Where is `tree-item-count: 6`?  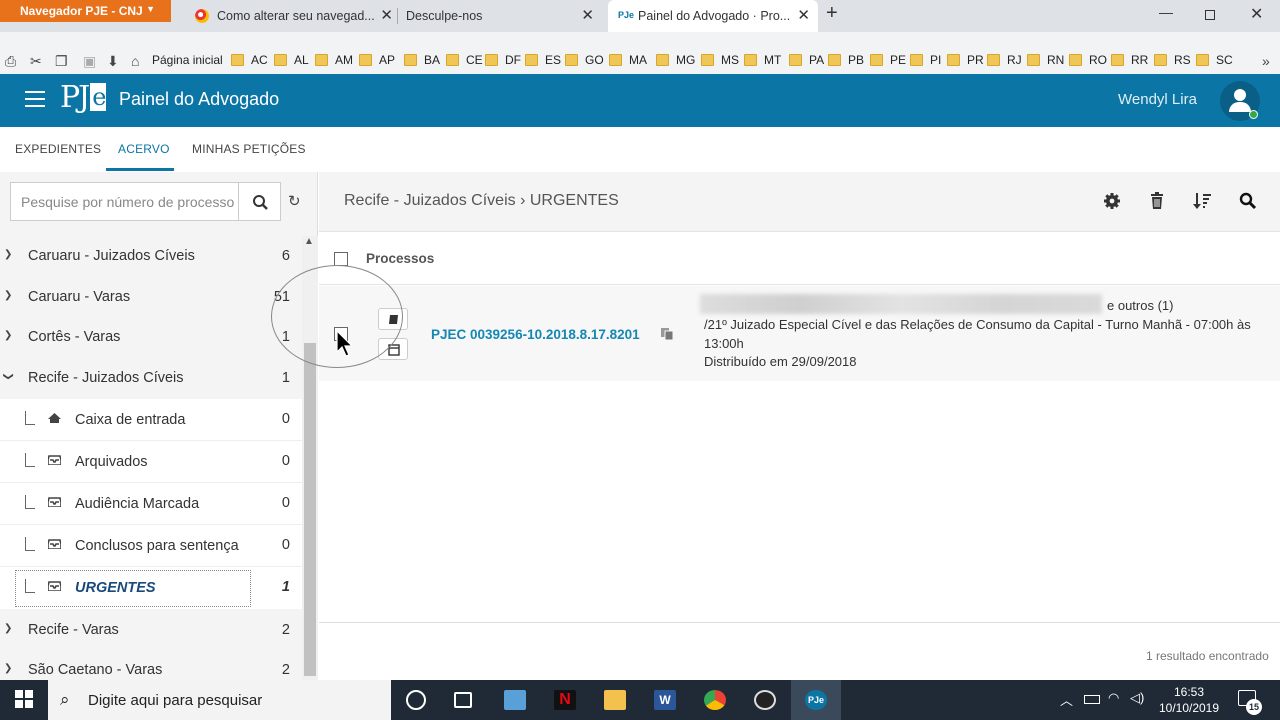 tree-item-count: 6 is located at coordinates (285, 256).